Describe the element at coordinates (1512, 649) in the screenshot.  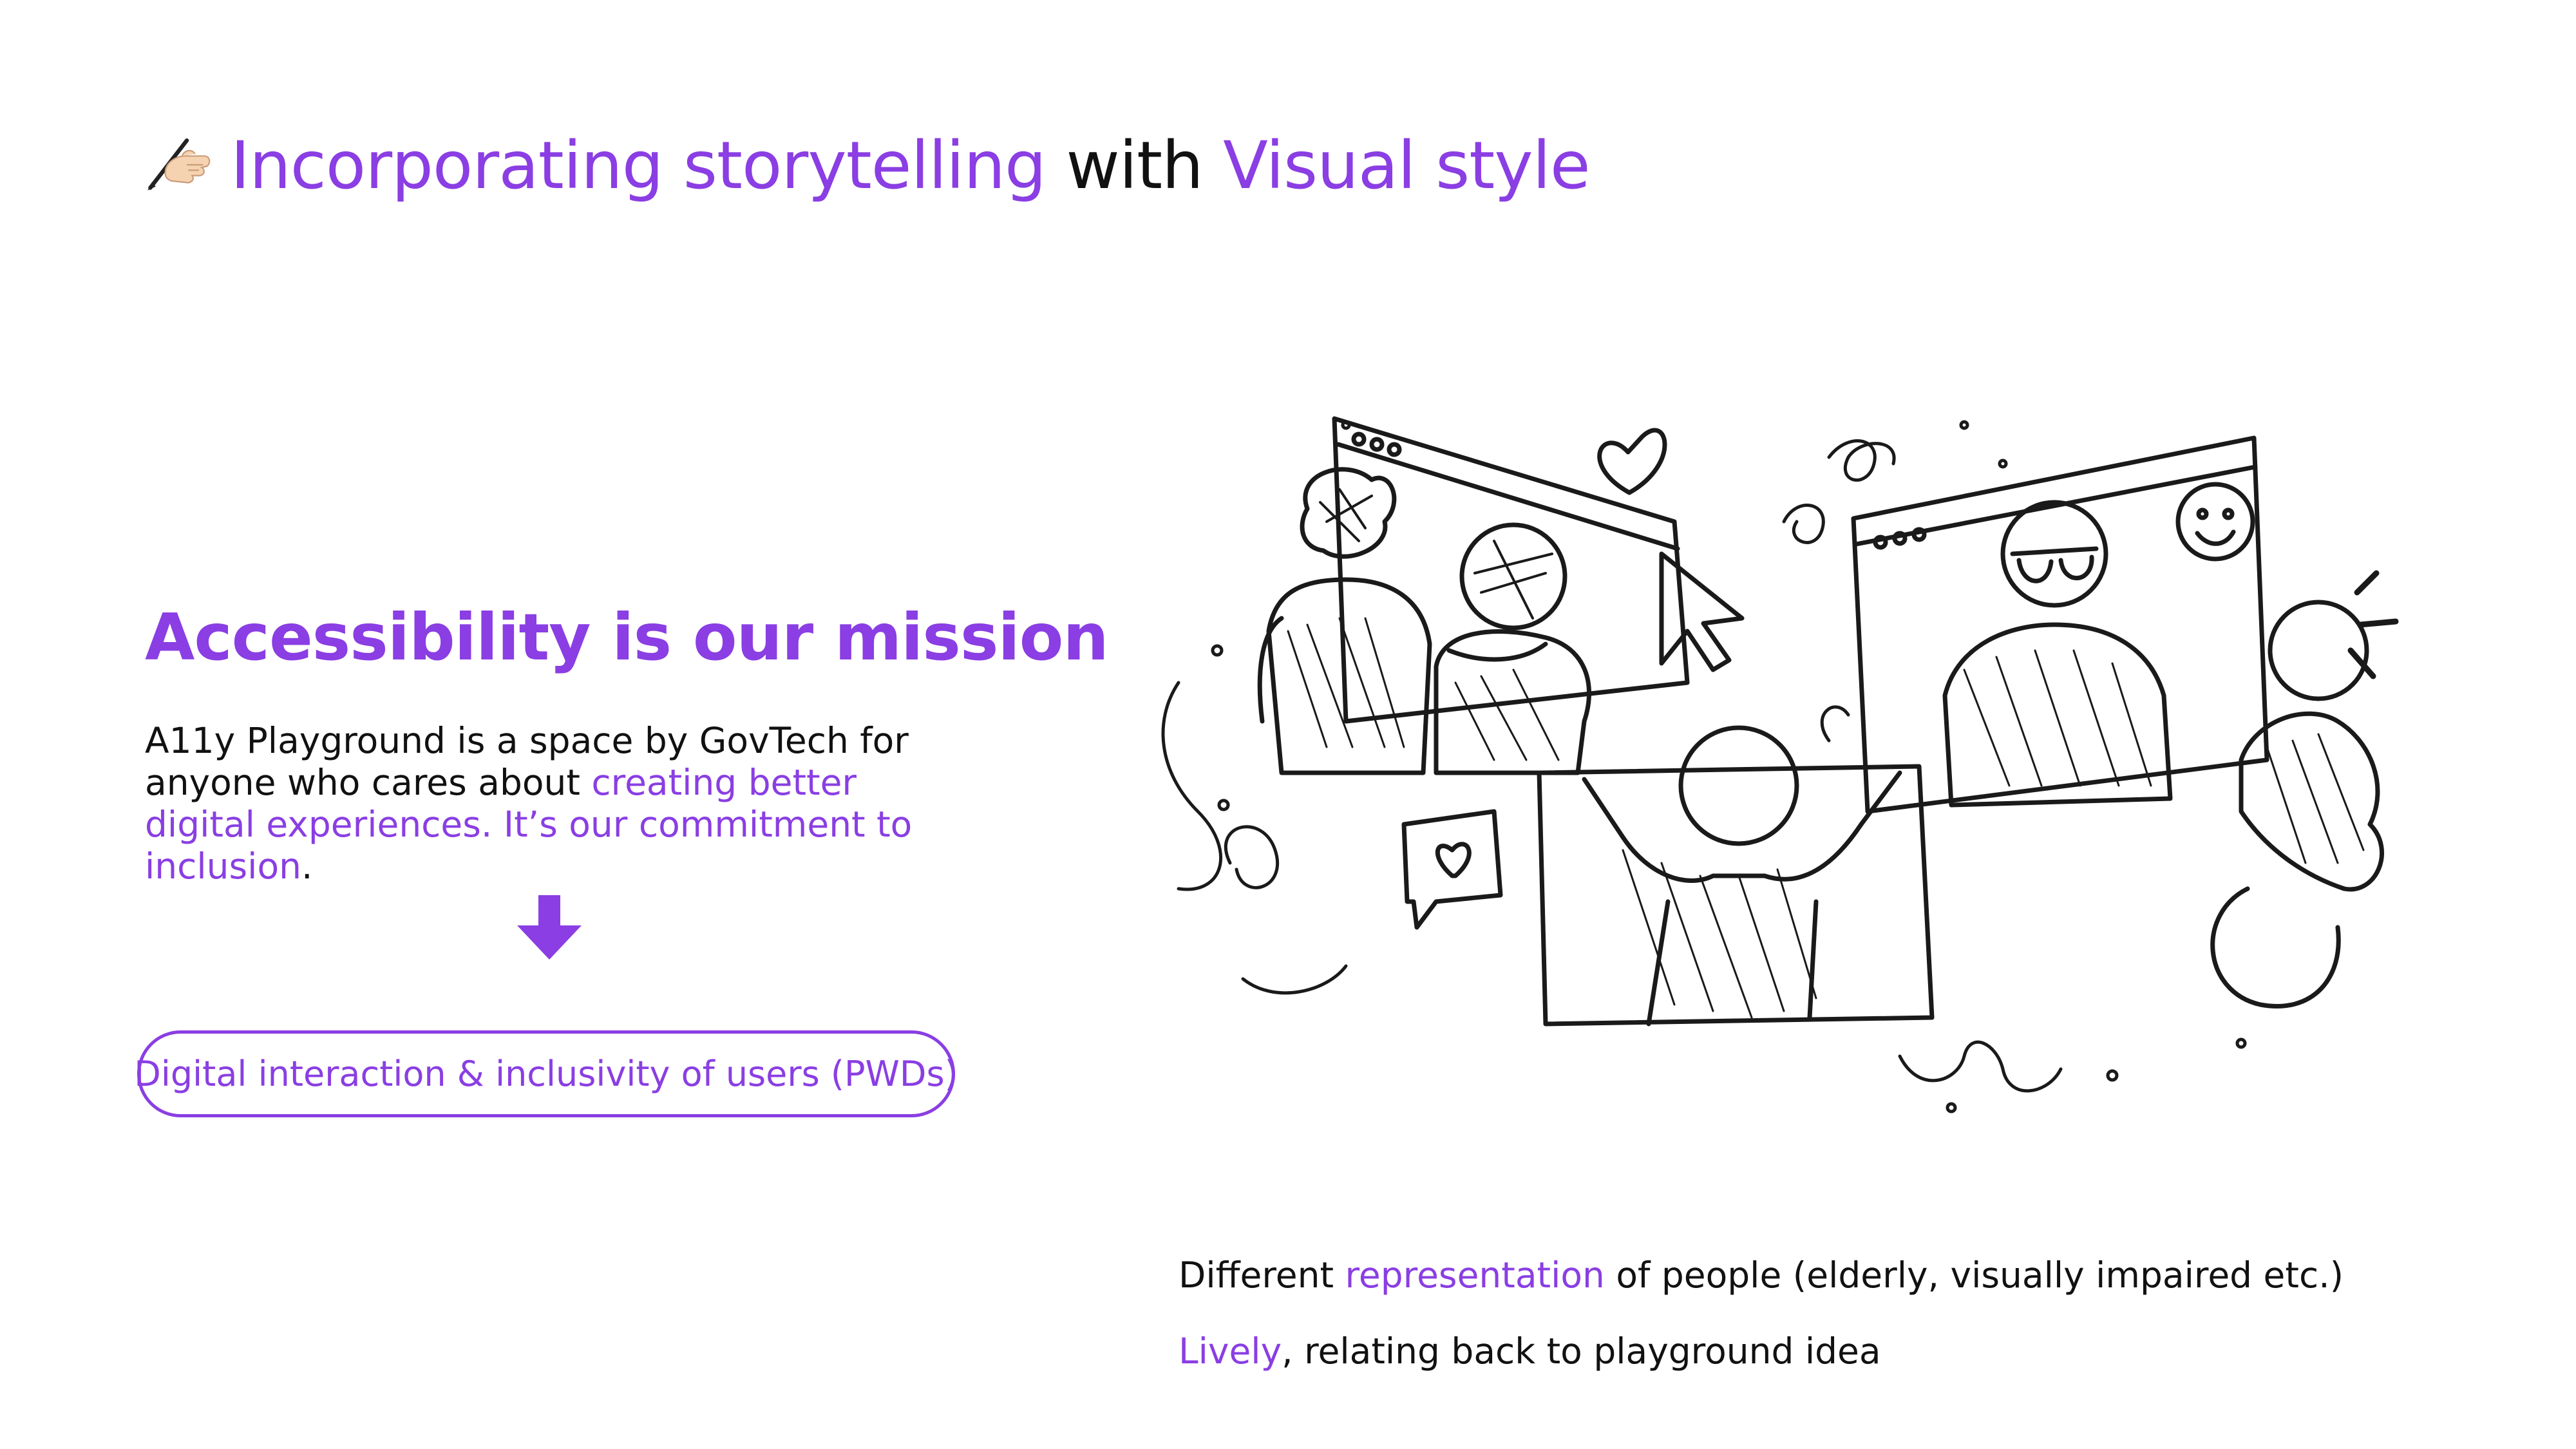
I see `person-masked` at that location.